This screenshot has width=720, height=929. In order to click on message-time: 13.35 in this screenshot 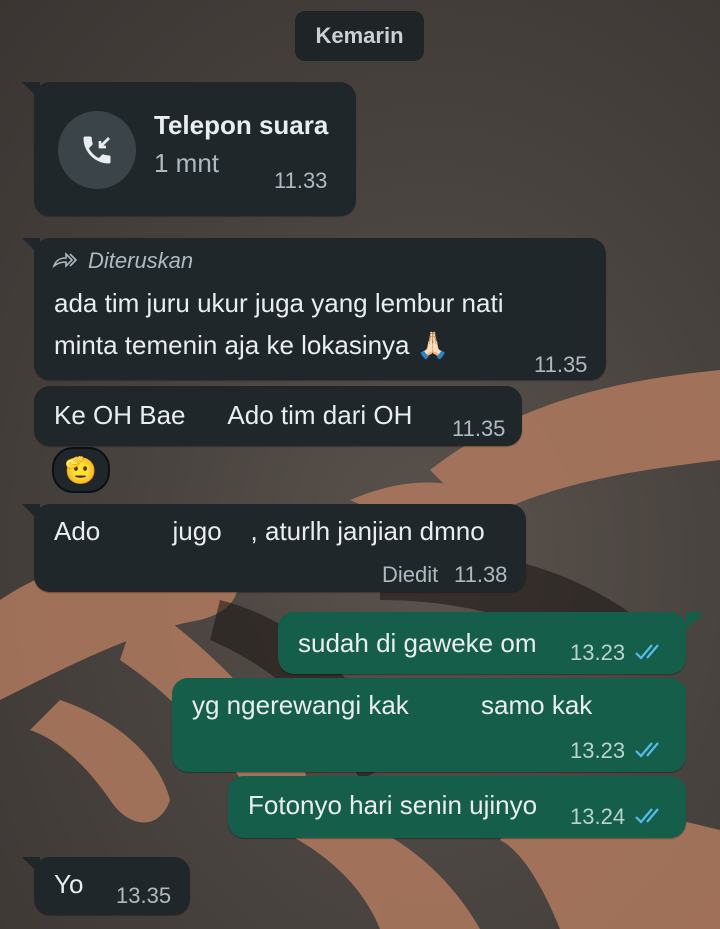, I will do `click(144, 895)`.